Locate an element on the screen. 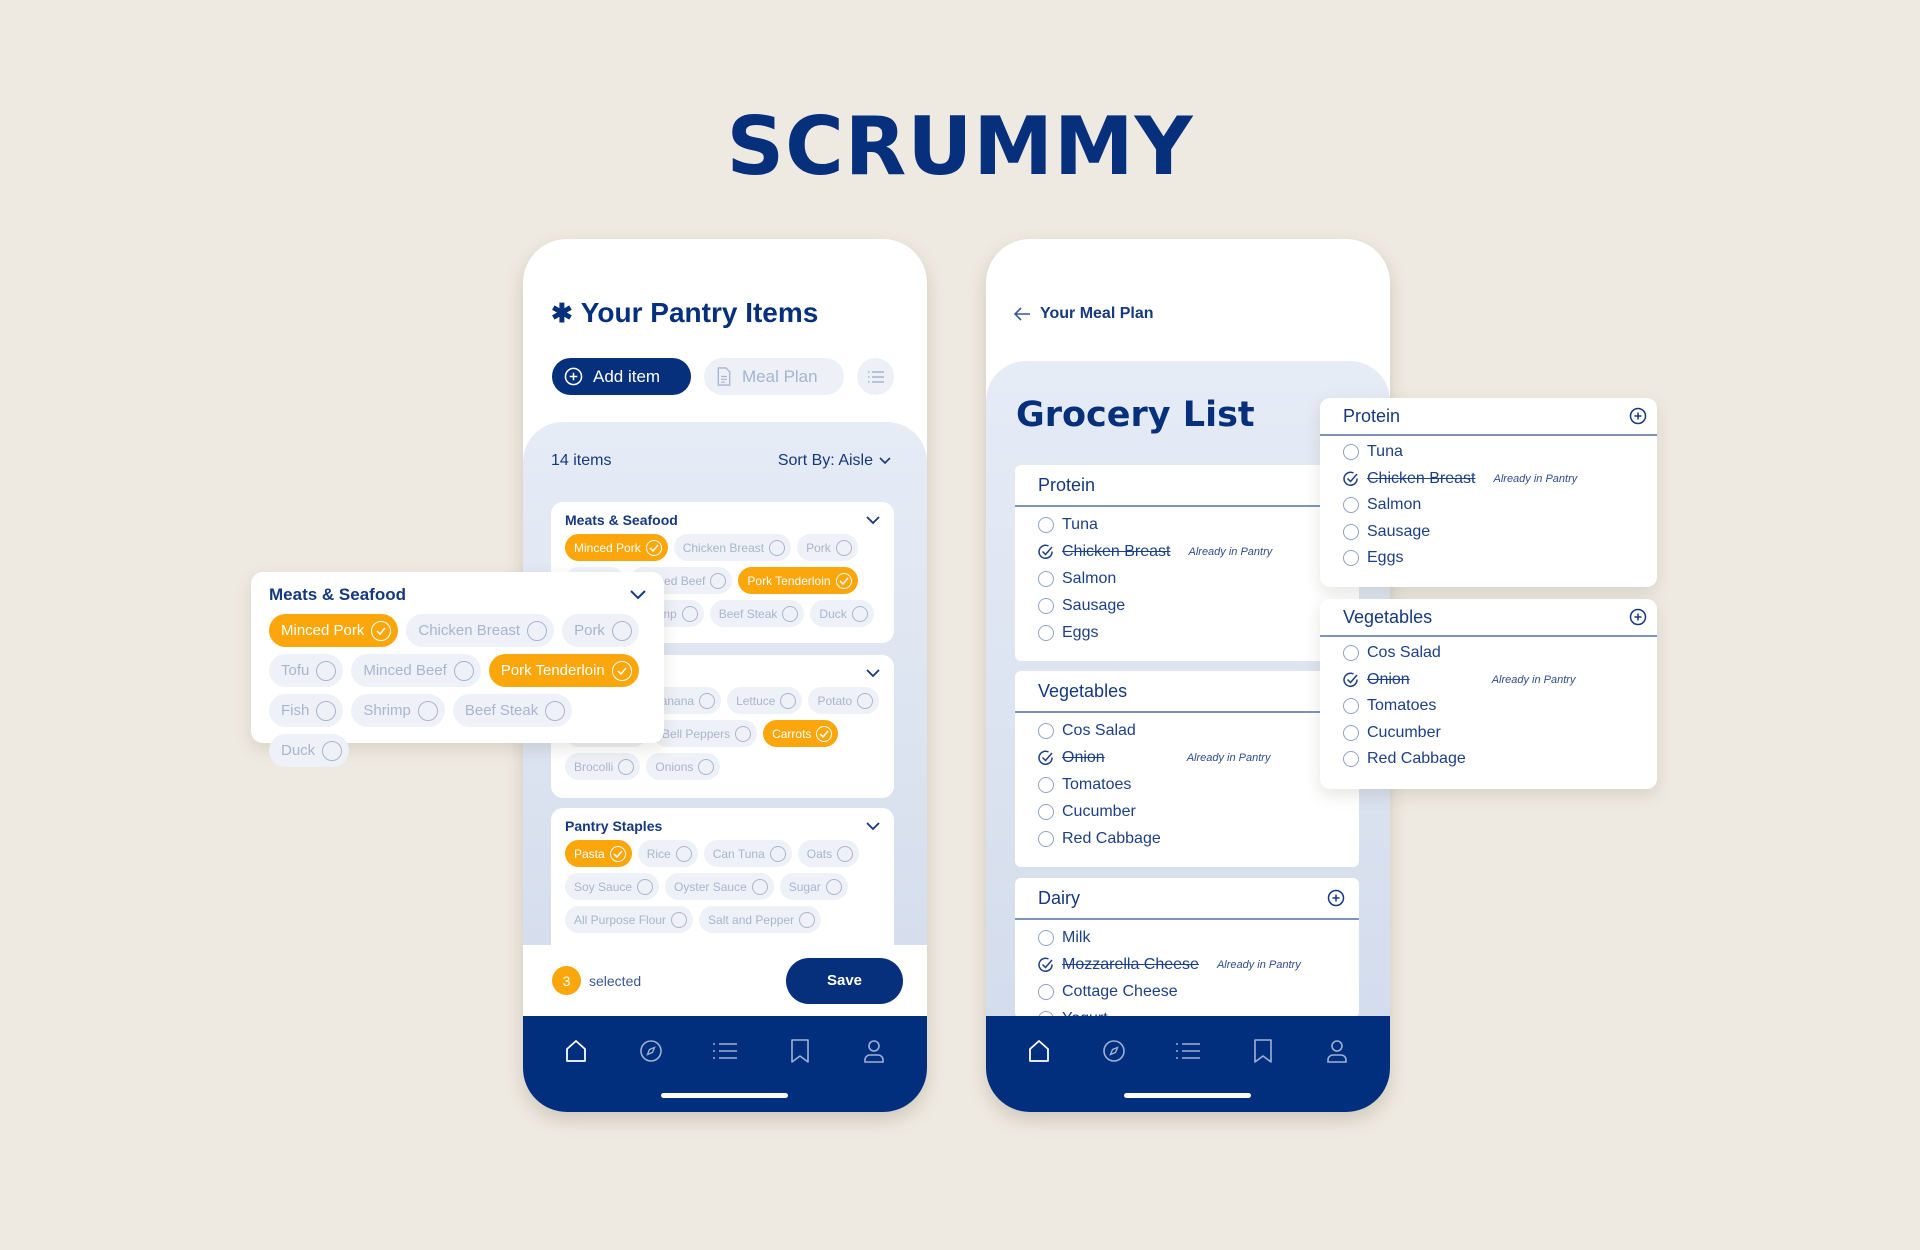 The width and height of the screenshot is (1920, 1250). add-item-button: Add item is located at coordinates (621, 376).